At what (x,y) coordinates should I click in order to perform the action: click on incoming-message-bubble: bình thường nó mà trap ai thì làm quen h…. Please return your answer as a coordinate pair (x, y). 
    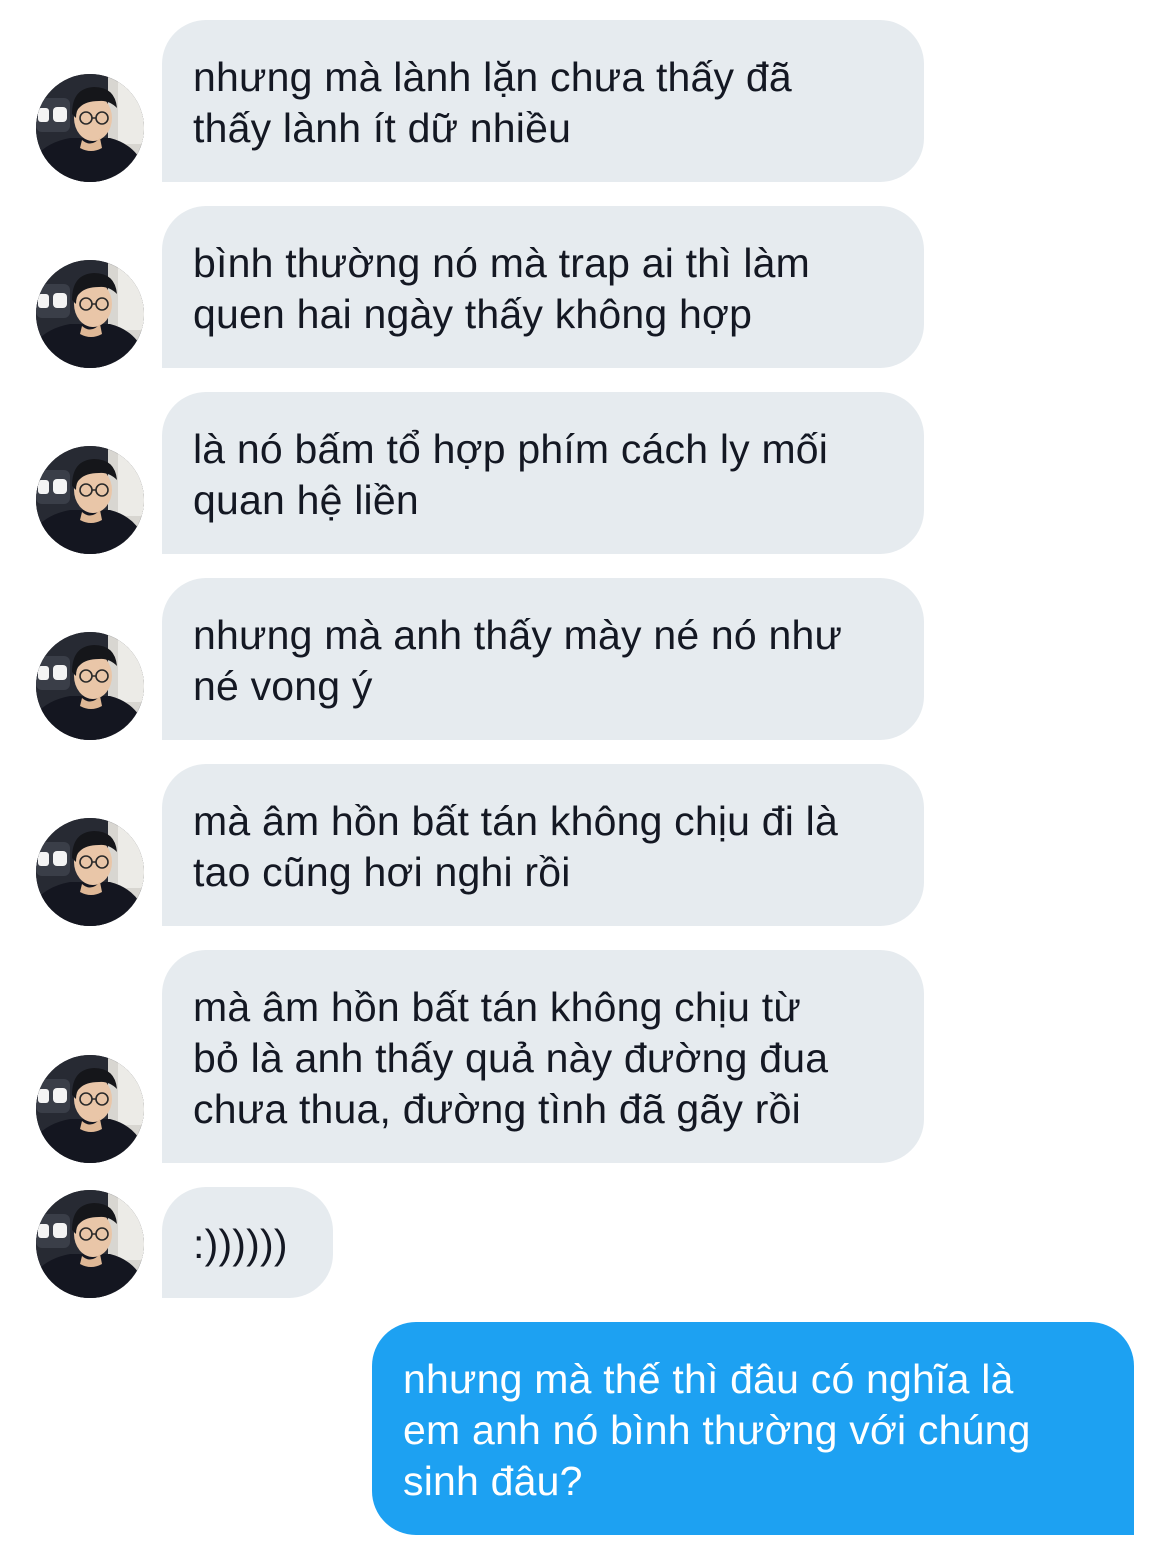
    Looking at the image, I should click on (543, 287).